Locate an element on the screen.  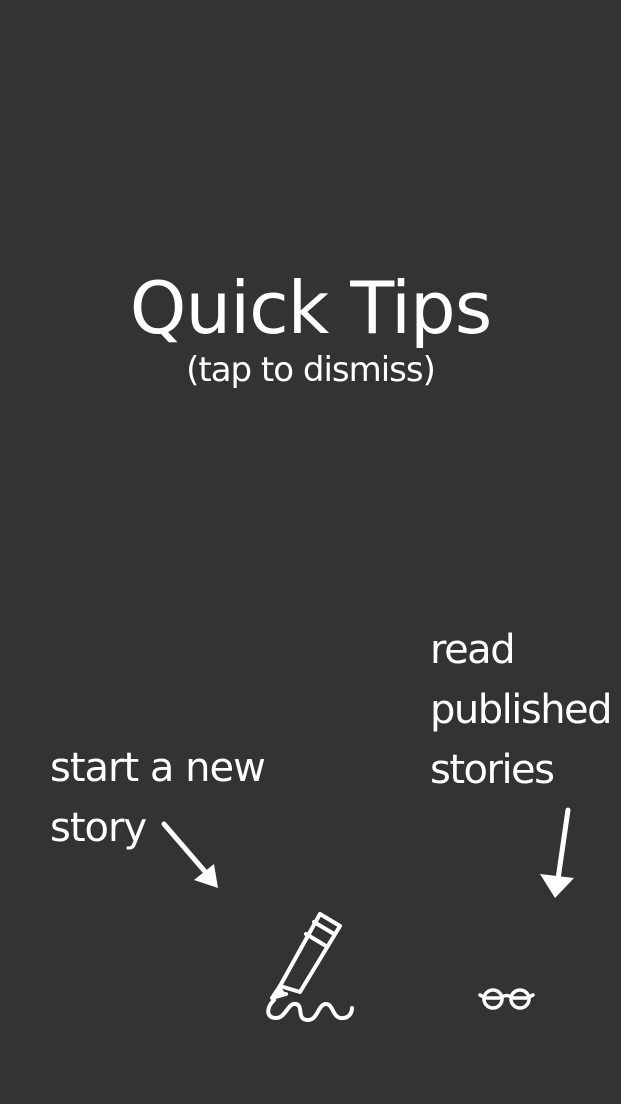
tip-read-stories-line3: stories is located at coordinates (492, 770).